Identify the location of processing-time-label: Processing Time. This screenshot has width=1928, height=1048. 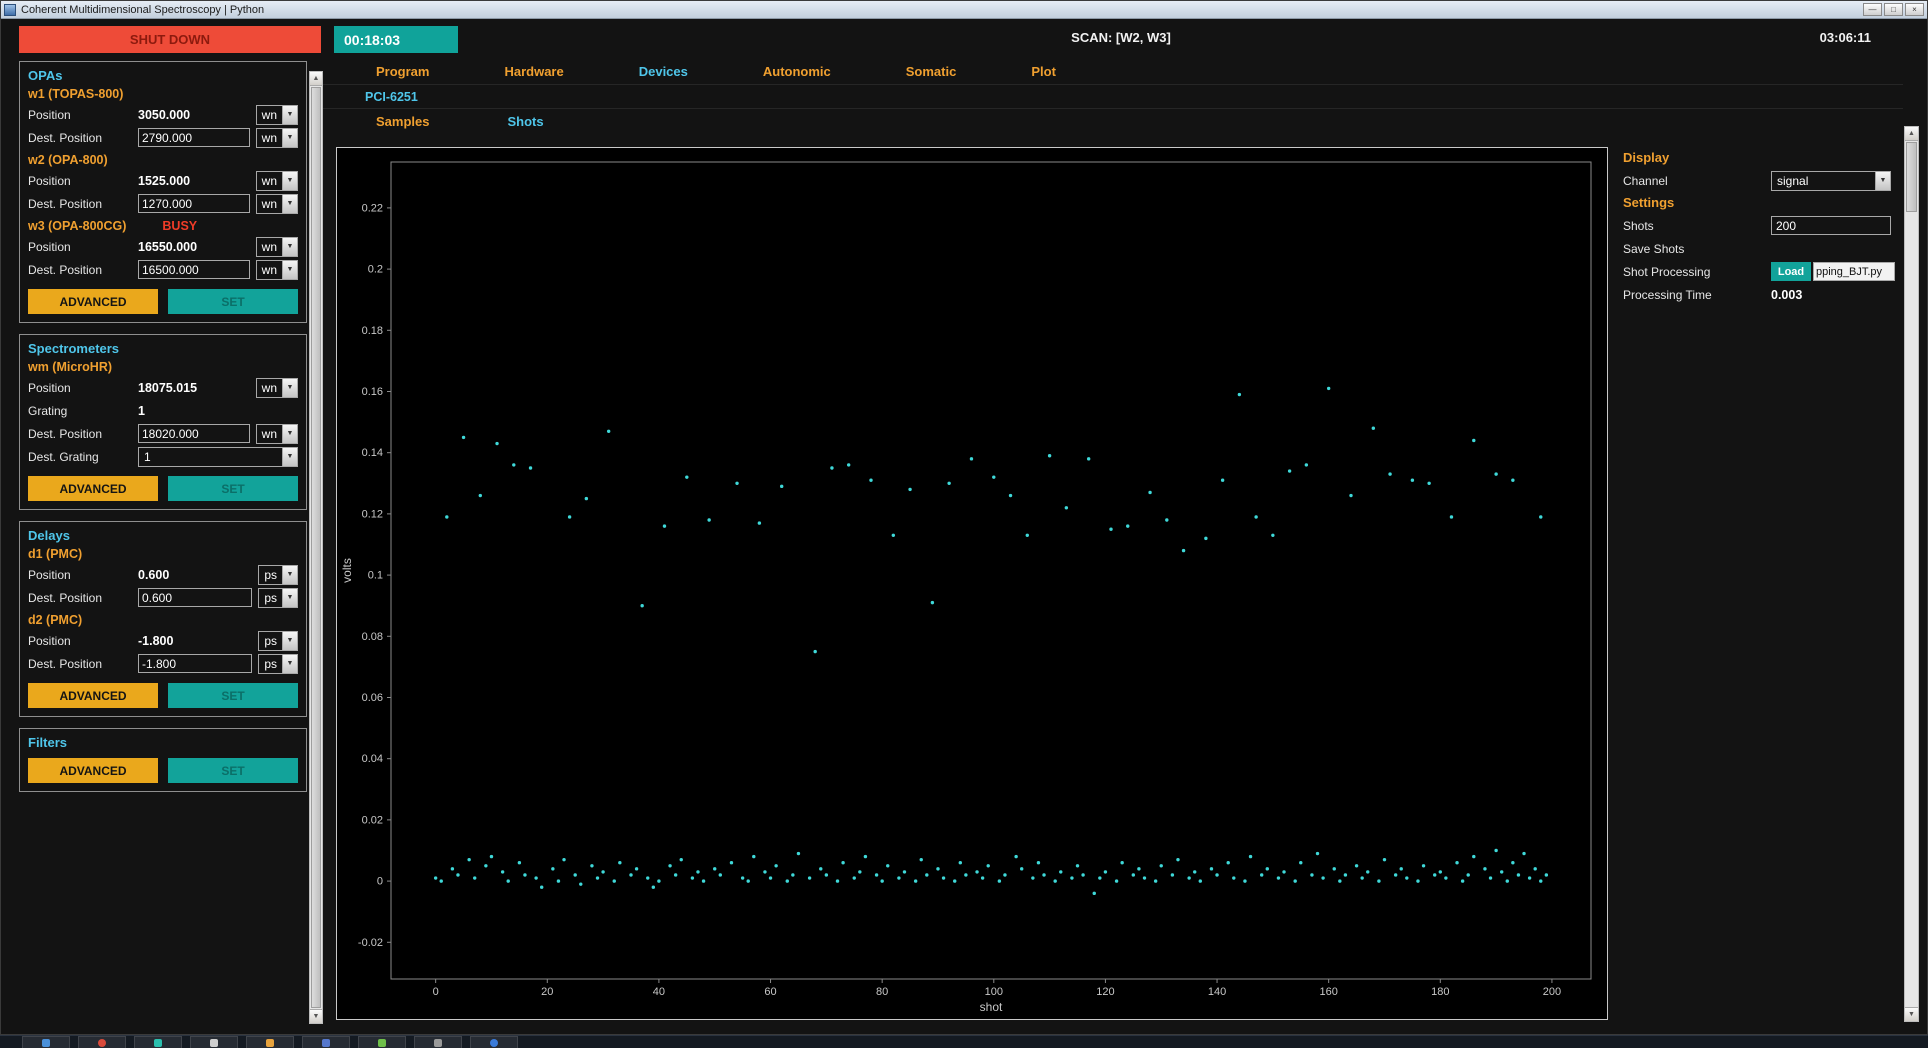
(1667, 294).